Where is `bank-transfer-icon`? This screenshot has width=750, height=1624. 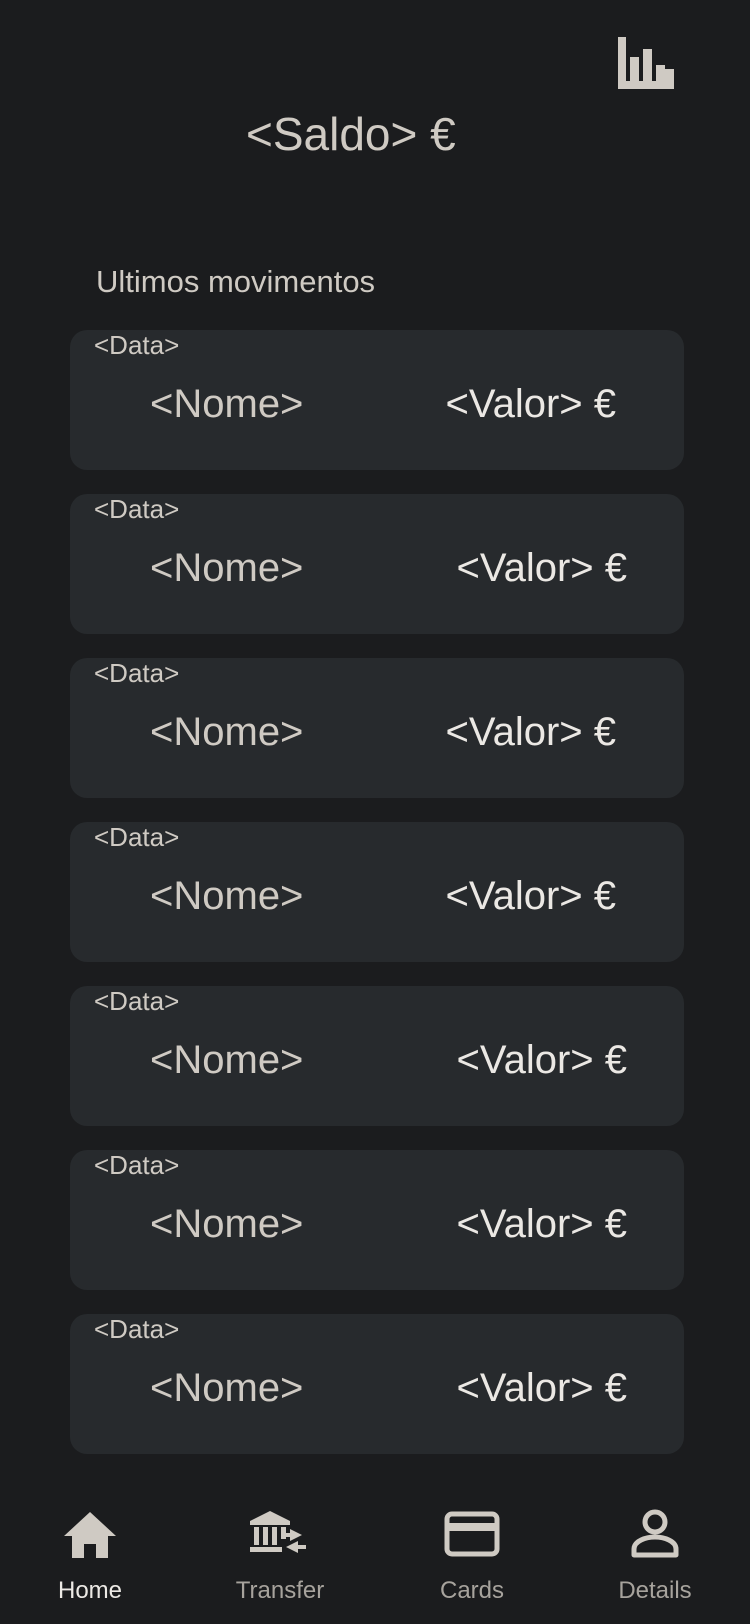
bank-transfer-icon is located at coordinates (280, 1534).